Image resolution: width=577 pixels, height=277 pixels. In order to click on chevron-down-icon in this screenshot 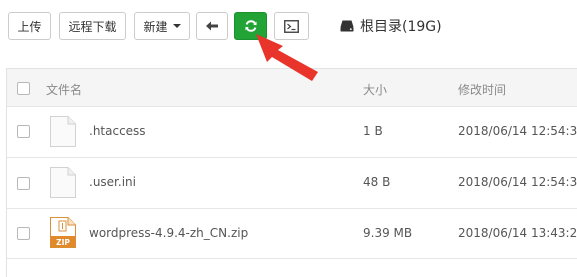, I will do `click(176, 26)`.